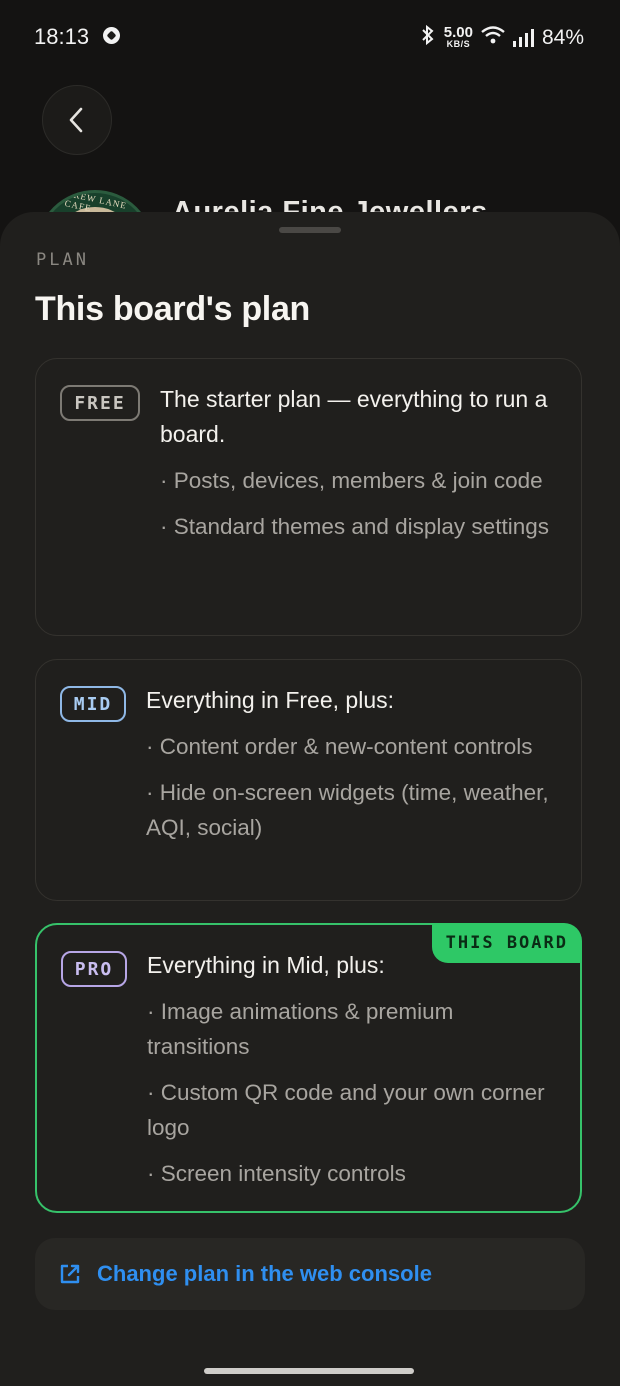  I want to click on plan-badge-mid: MID, so click(93, 704).